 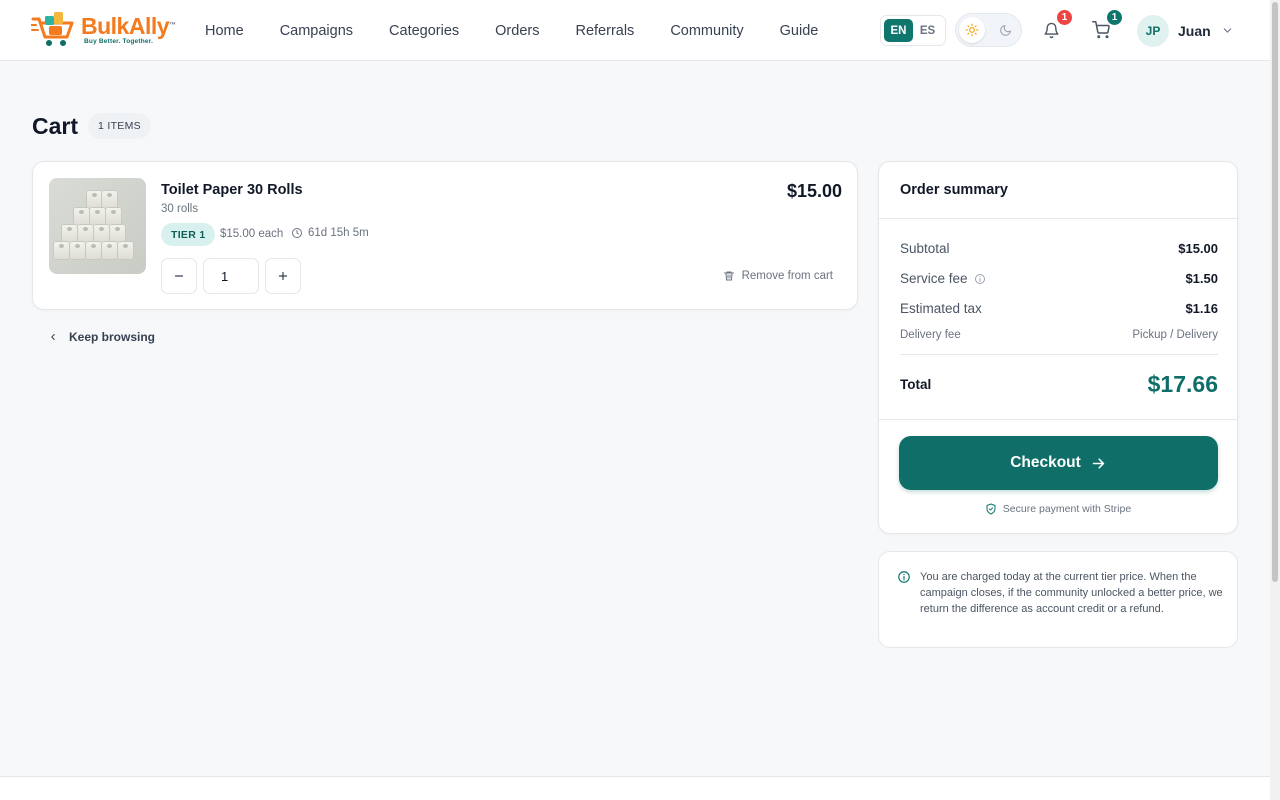 What do you see at coordinates (991, 509) in the screenshot?
I see `shield-check-icon` at bounding box center [991, 509].